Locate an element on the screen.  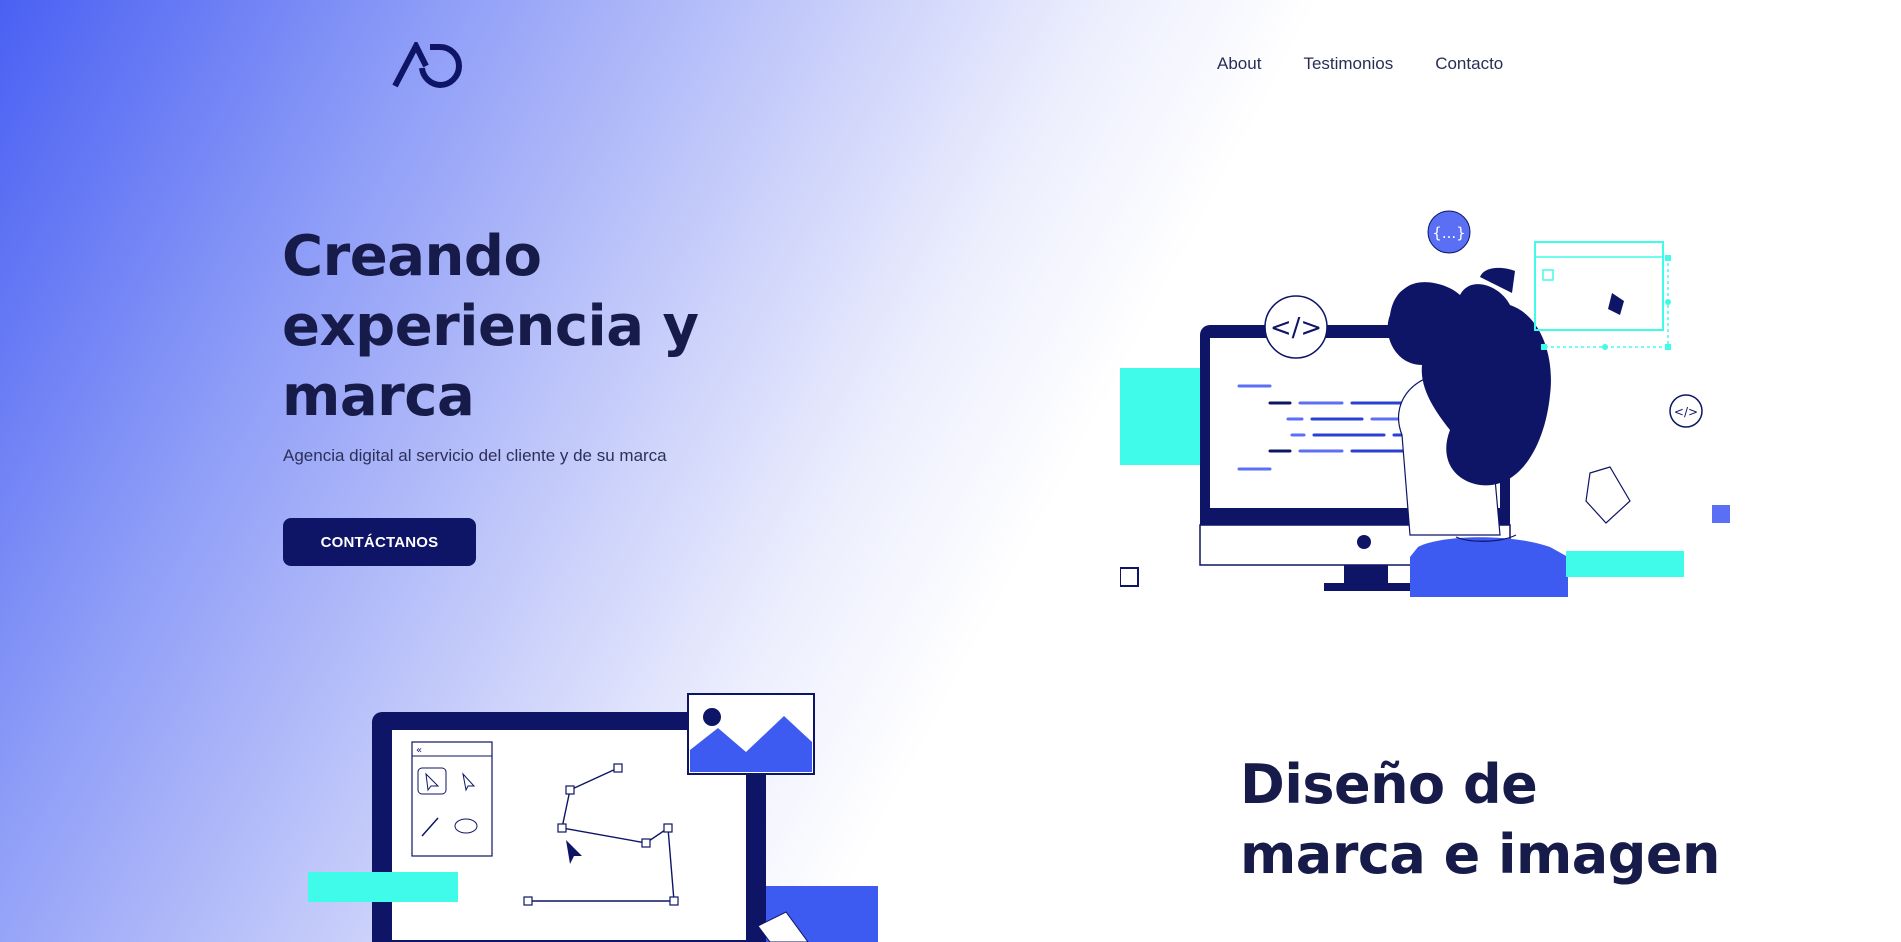
design-illustration: « is located at coordinates (593, 817).